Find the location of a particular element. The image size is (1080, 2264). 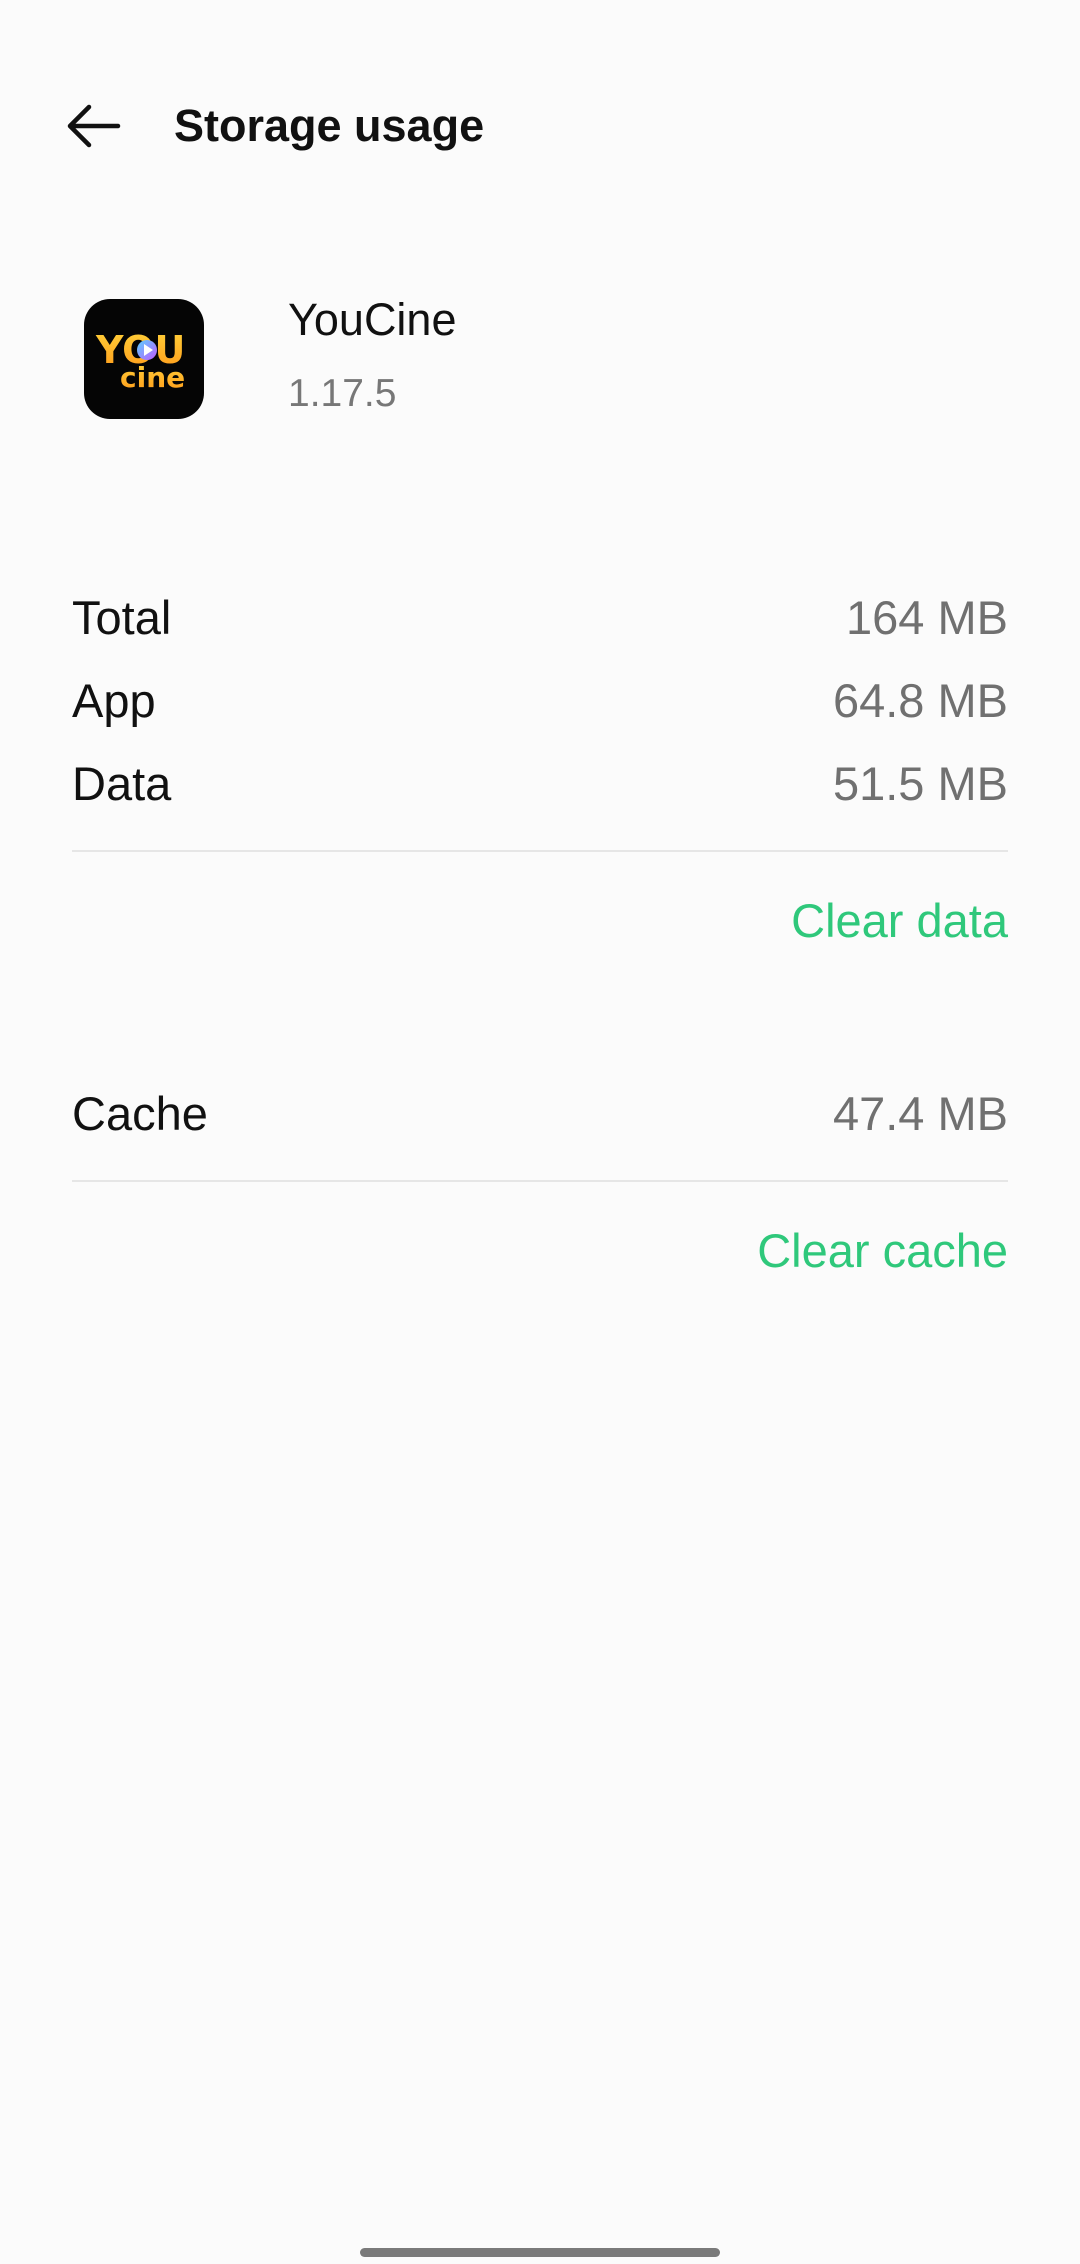

app-name: YouCine is located at coordinates (372, 319).